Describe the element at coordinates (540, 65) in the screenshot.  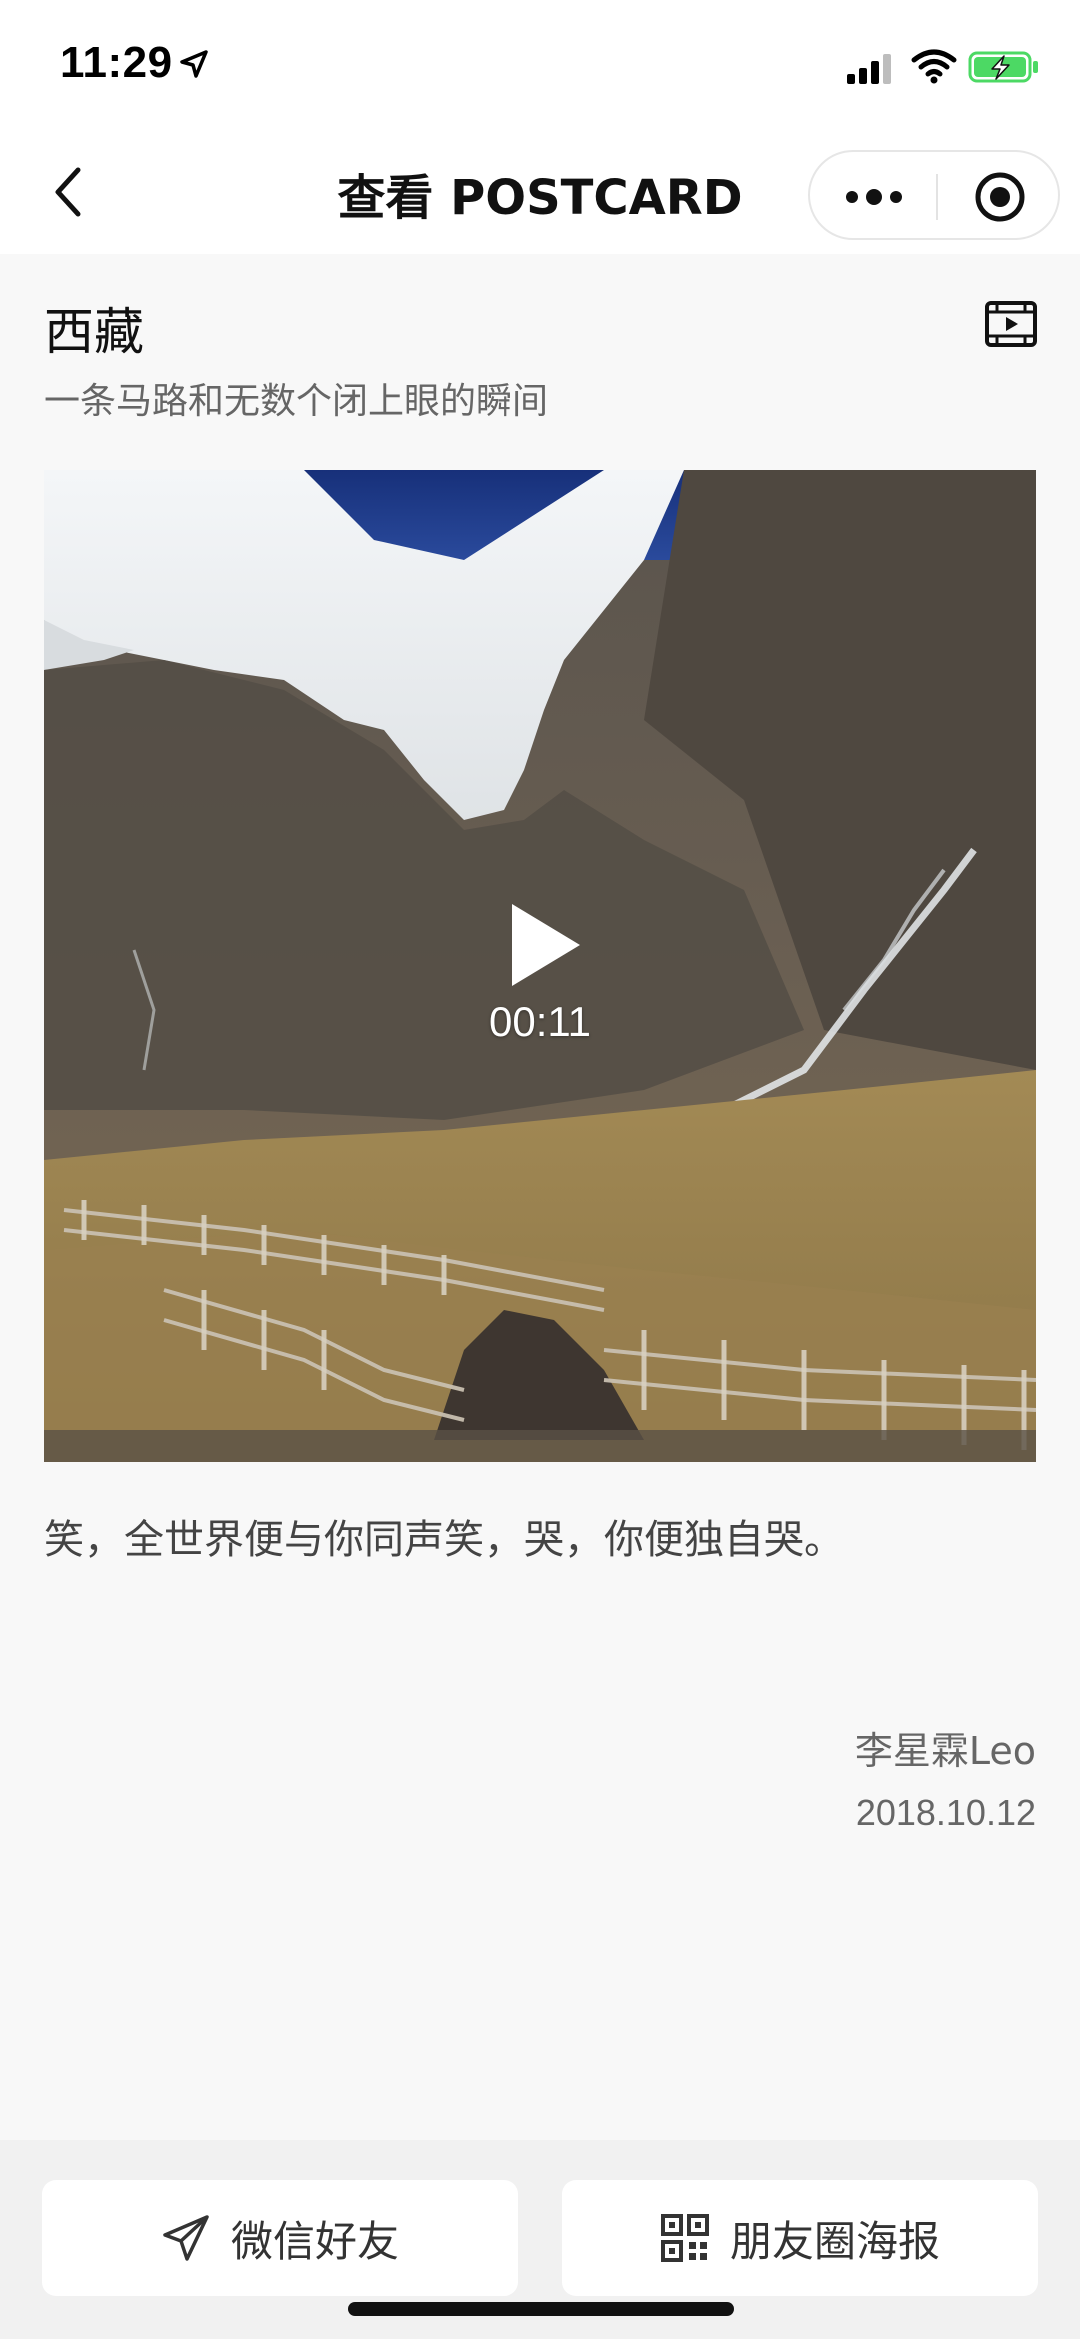
I see `status-bar: 11:29` at that location.